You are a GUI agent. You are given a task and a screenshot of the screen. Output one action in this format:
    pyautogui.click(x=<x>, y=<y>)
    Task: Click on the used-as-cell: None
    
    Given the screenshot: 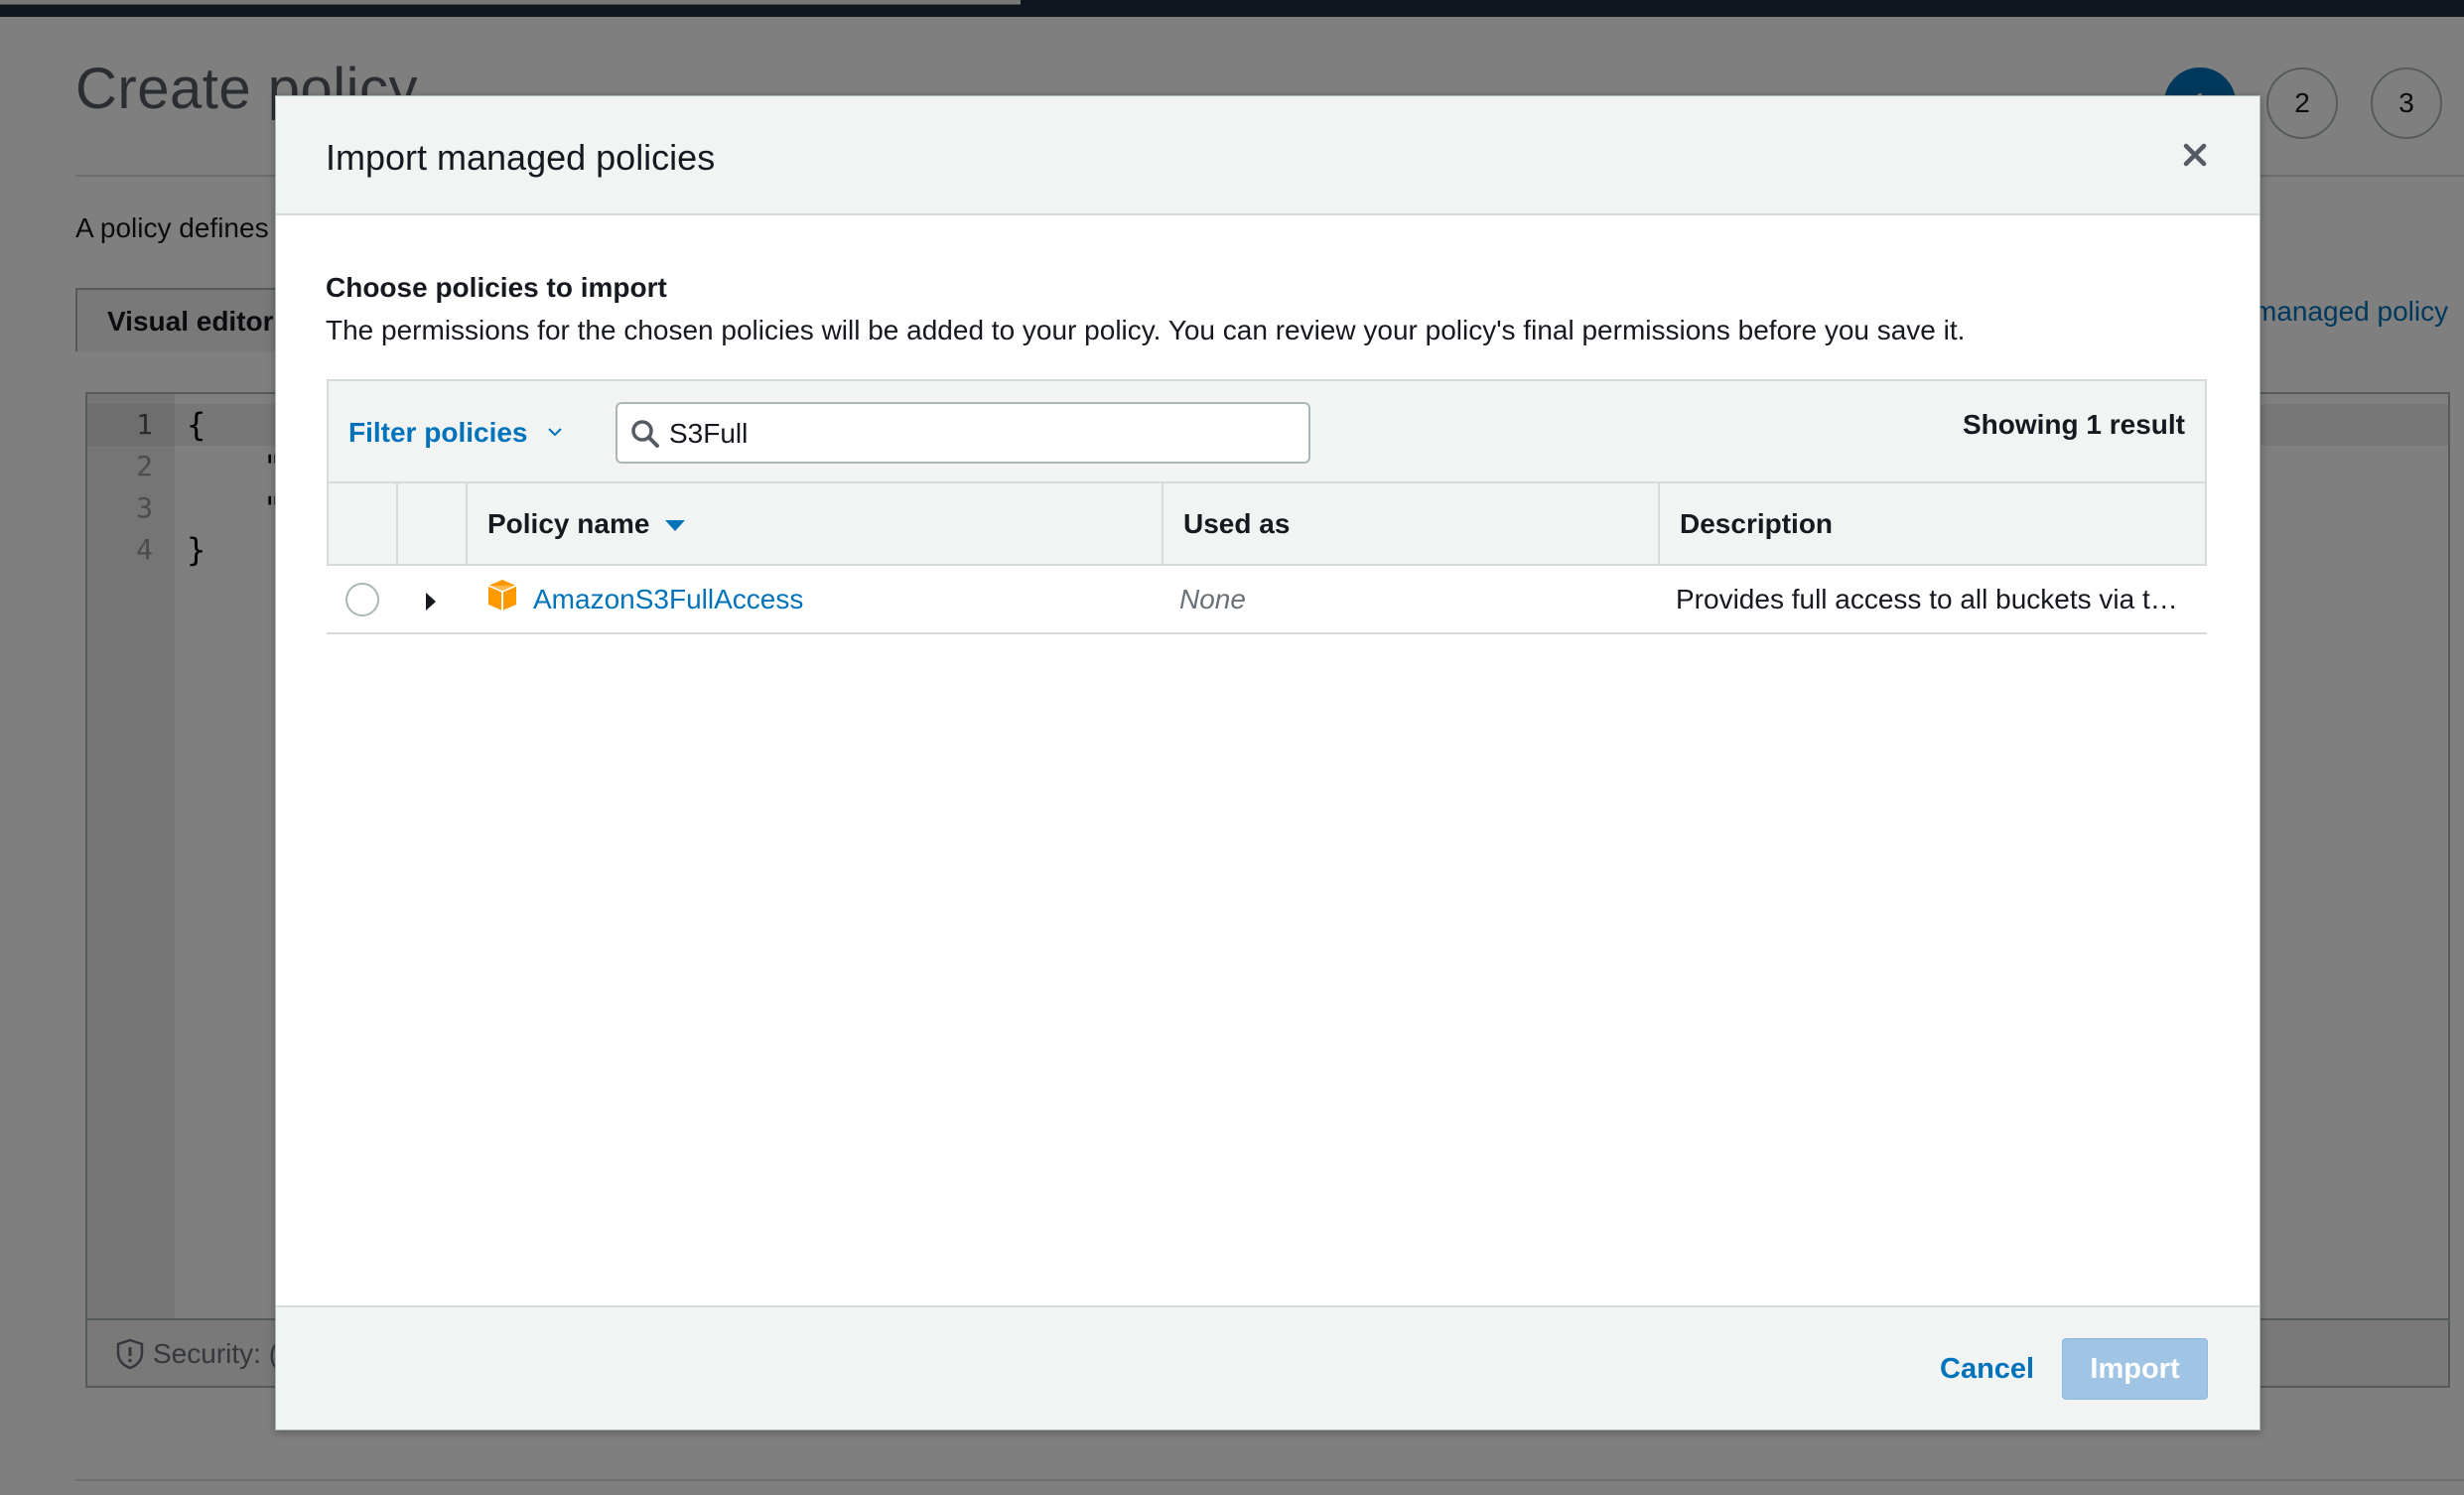 What is the action you would take?
    pyautogui.click(x=1410, y=599)
    